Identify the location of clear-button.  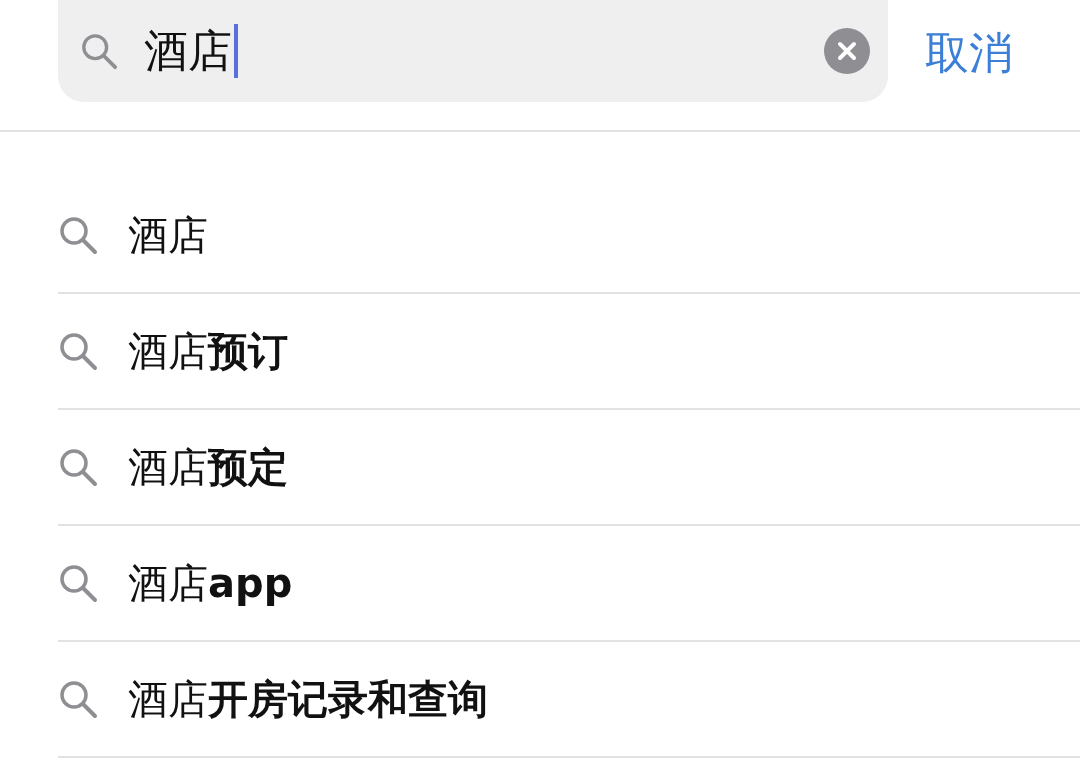
(847, 51).